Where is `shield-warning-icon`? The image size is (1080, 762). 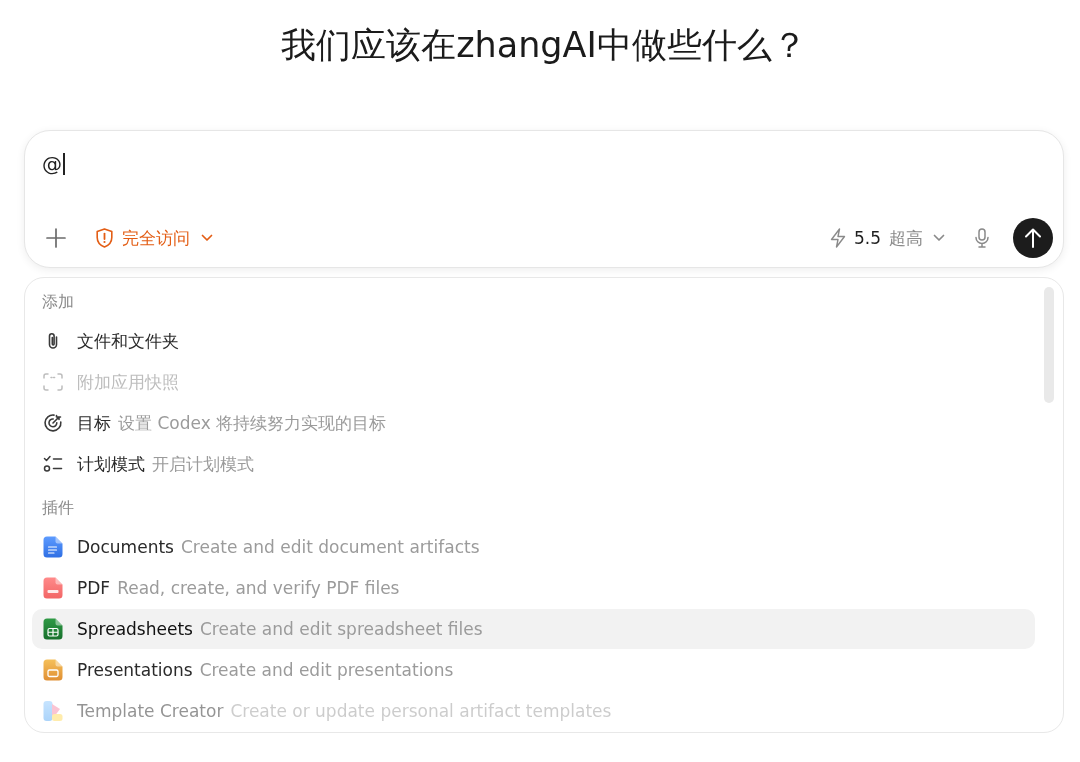 shield-warning-icon is located at coordinates (104, 238).